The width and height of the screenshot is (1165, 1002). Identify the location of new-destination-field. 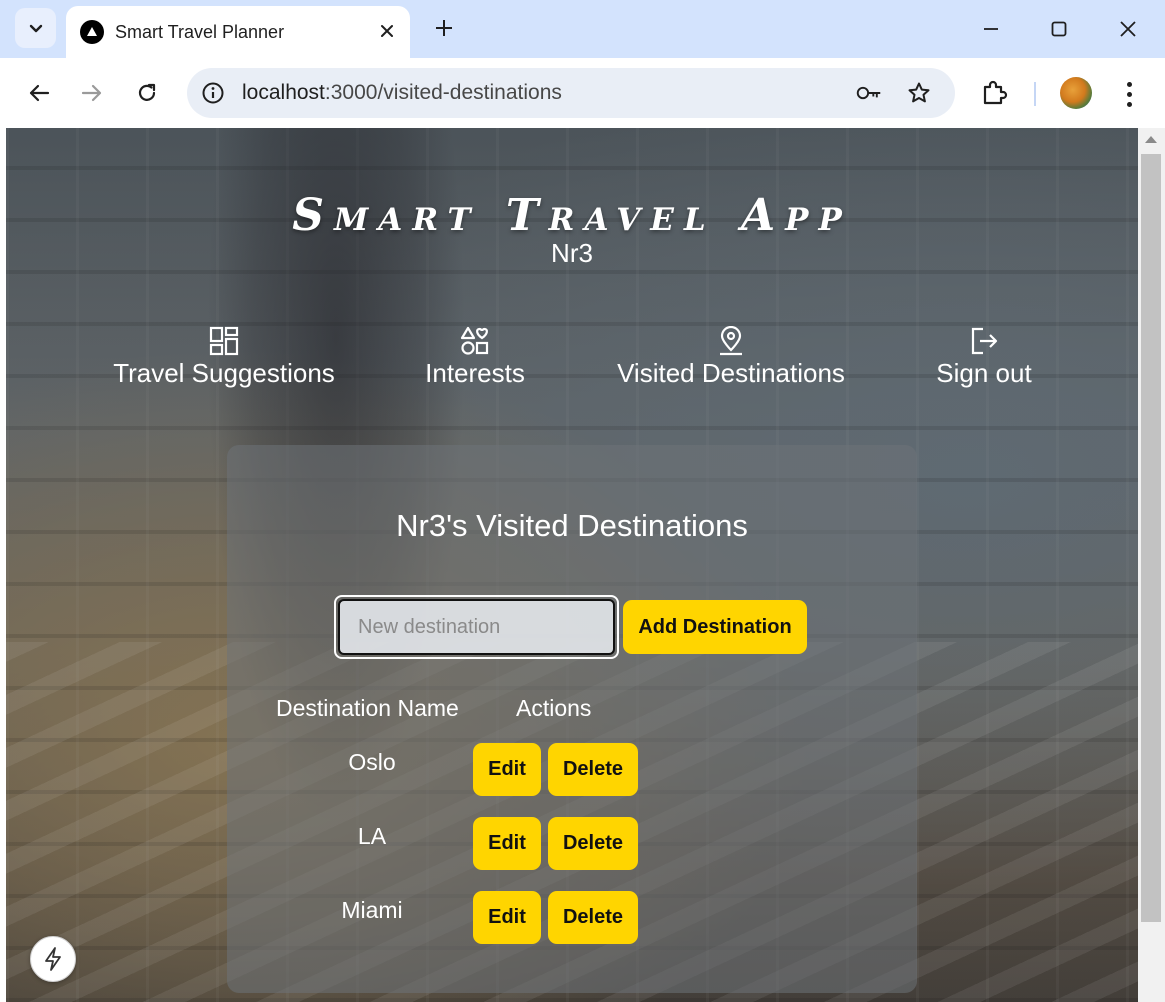
(476, 627).